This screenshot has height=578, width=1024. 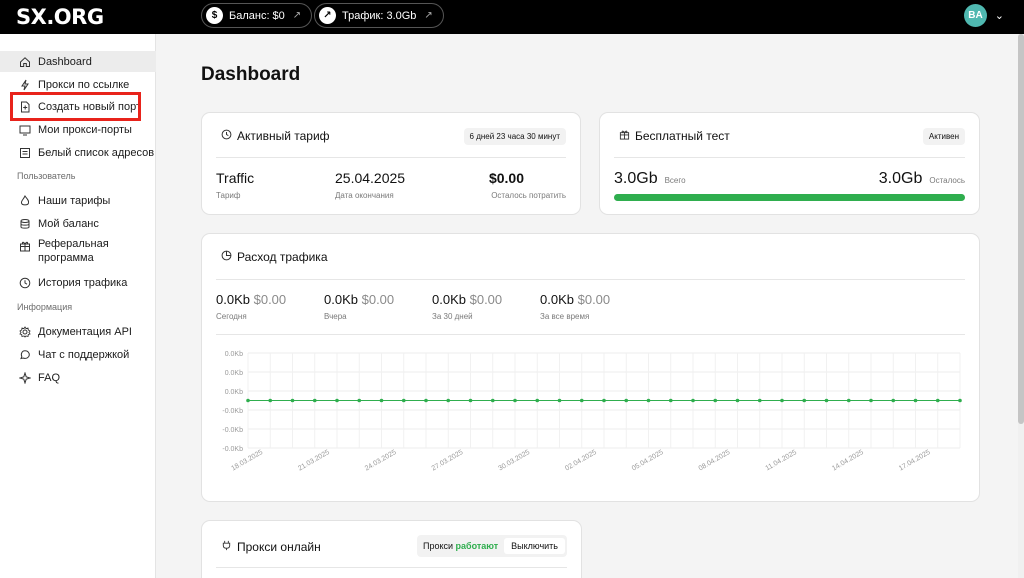 I want to click on plan-label: Тариф, so click(x=228, y=195).